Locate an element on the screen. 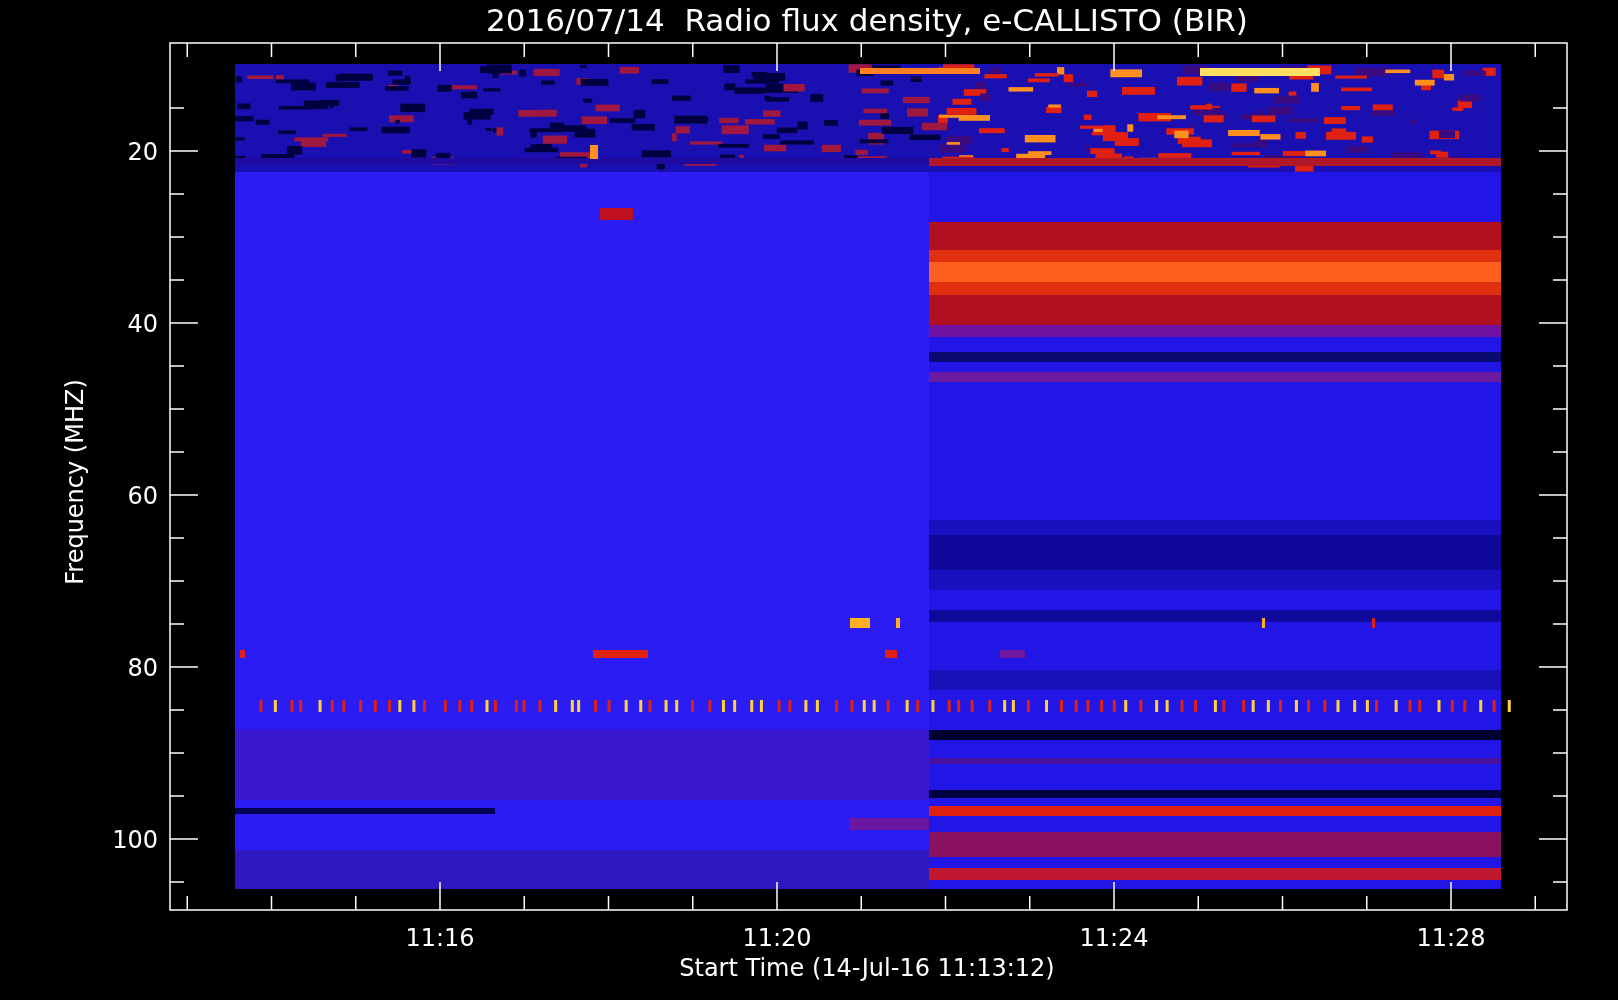 This screenshot has height=1000, width=1618. tick-label: 11:20 is located at coordinates (777, 938).